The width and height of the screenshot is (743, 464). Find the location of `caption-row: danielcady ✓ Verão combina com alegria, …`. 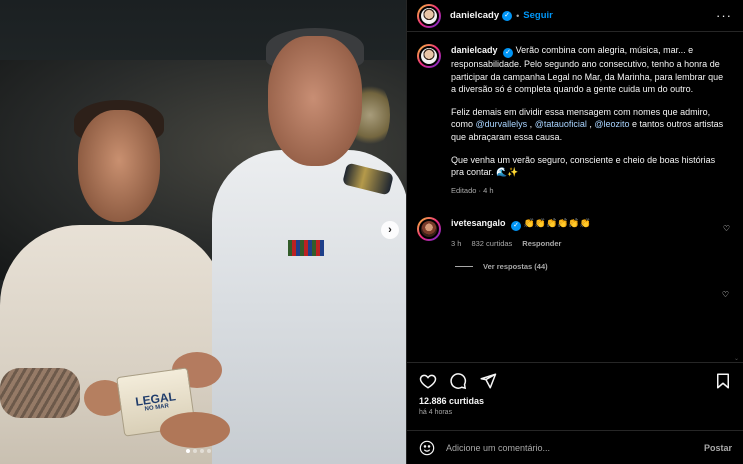

caption-row: danielcady ✓ Verão combina com alegria, … is located at coordinates (573, 119).